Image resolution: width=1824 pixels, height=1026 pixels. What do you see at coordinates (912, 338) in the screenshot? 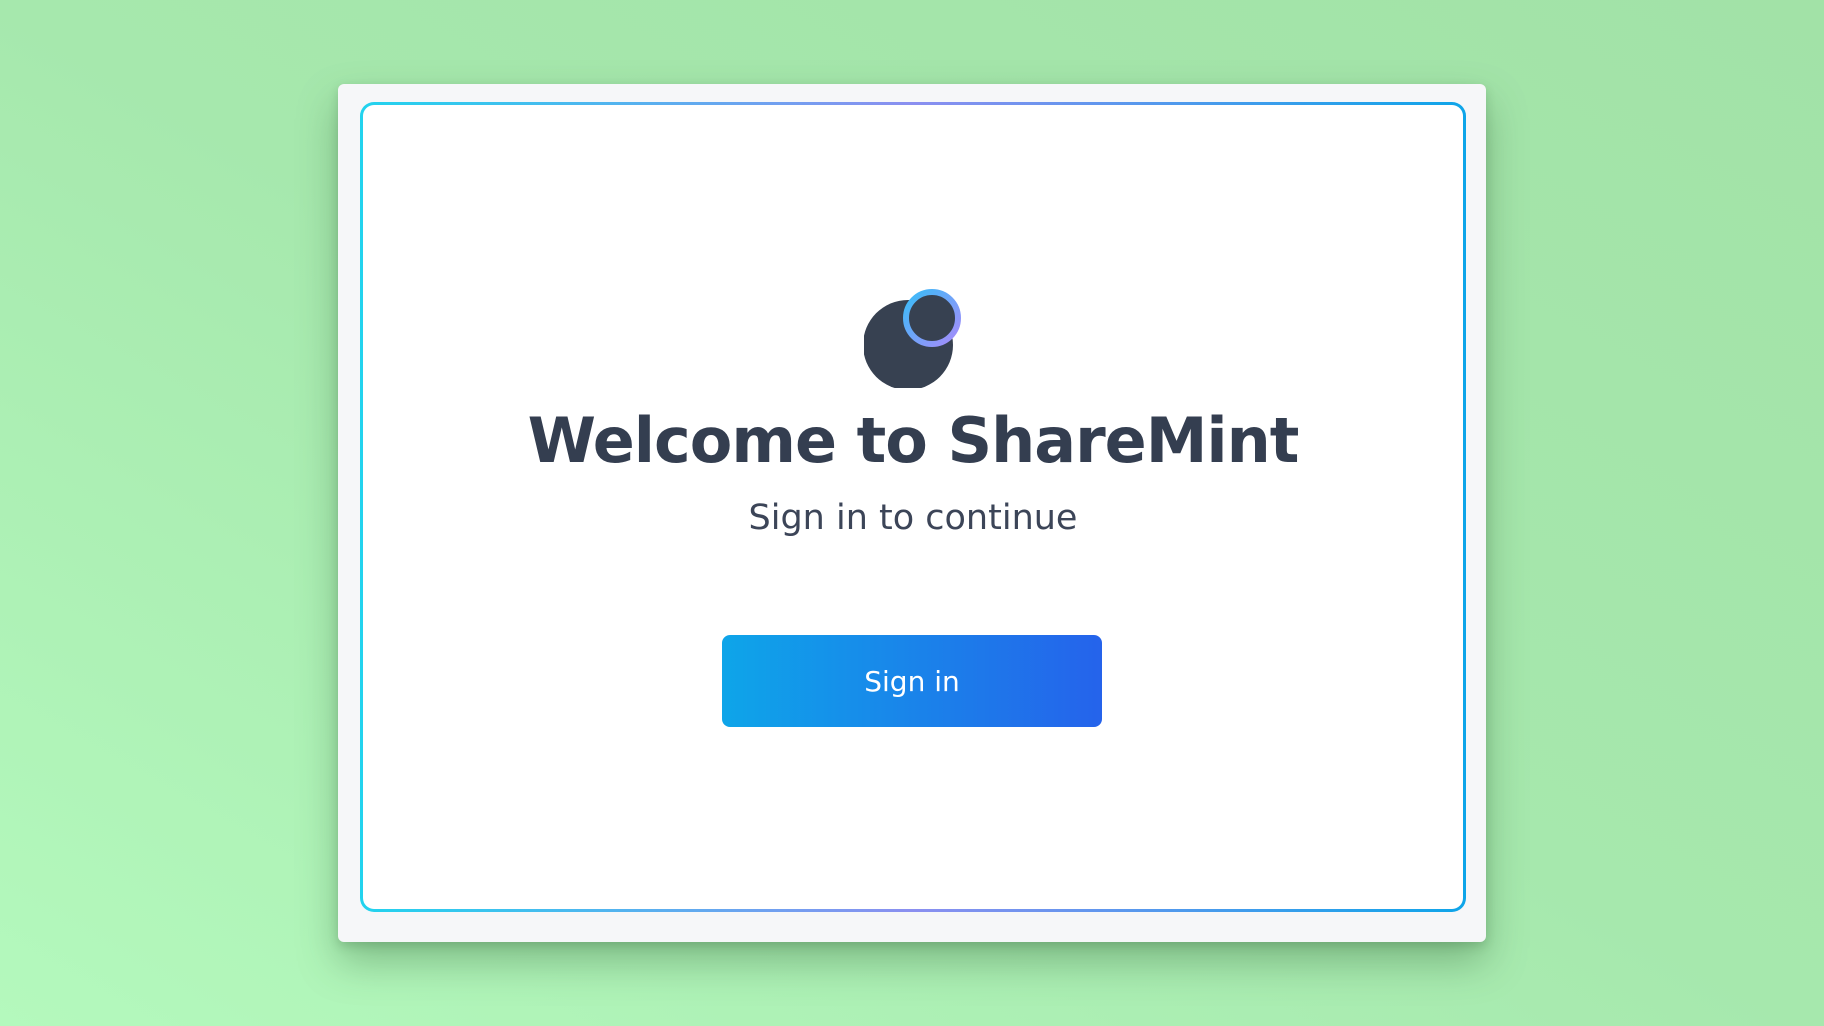
I see `sharemint-logo-icon` at bounding box center [912, 338].